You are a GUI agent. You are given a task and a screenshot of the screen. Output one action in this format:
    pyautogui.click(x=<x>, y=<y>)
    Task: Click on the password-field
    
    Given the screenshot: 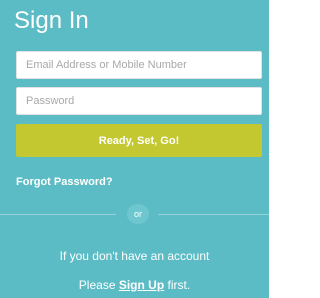 What is the action you would take?
    pyautogui.click(x=139, y=101)
    